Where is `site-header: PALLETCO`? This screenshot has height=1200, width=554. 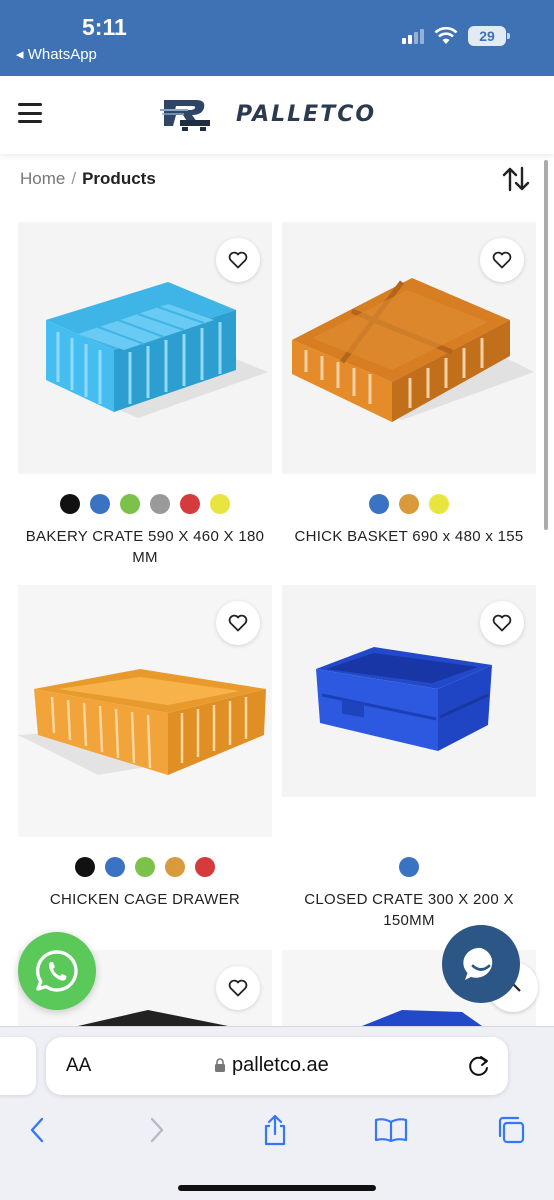
site-header: PALLETCO is located at coordinates (277, 115).